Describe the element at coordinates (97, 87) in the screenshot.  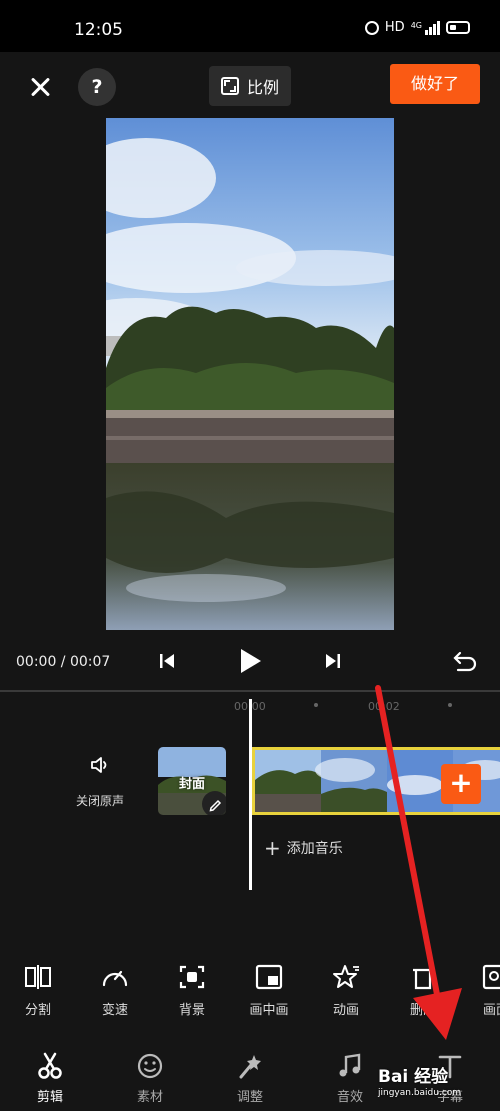
I see `help-button: ?` at that location.